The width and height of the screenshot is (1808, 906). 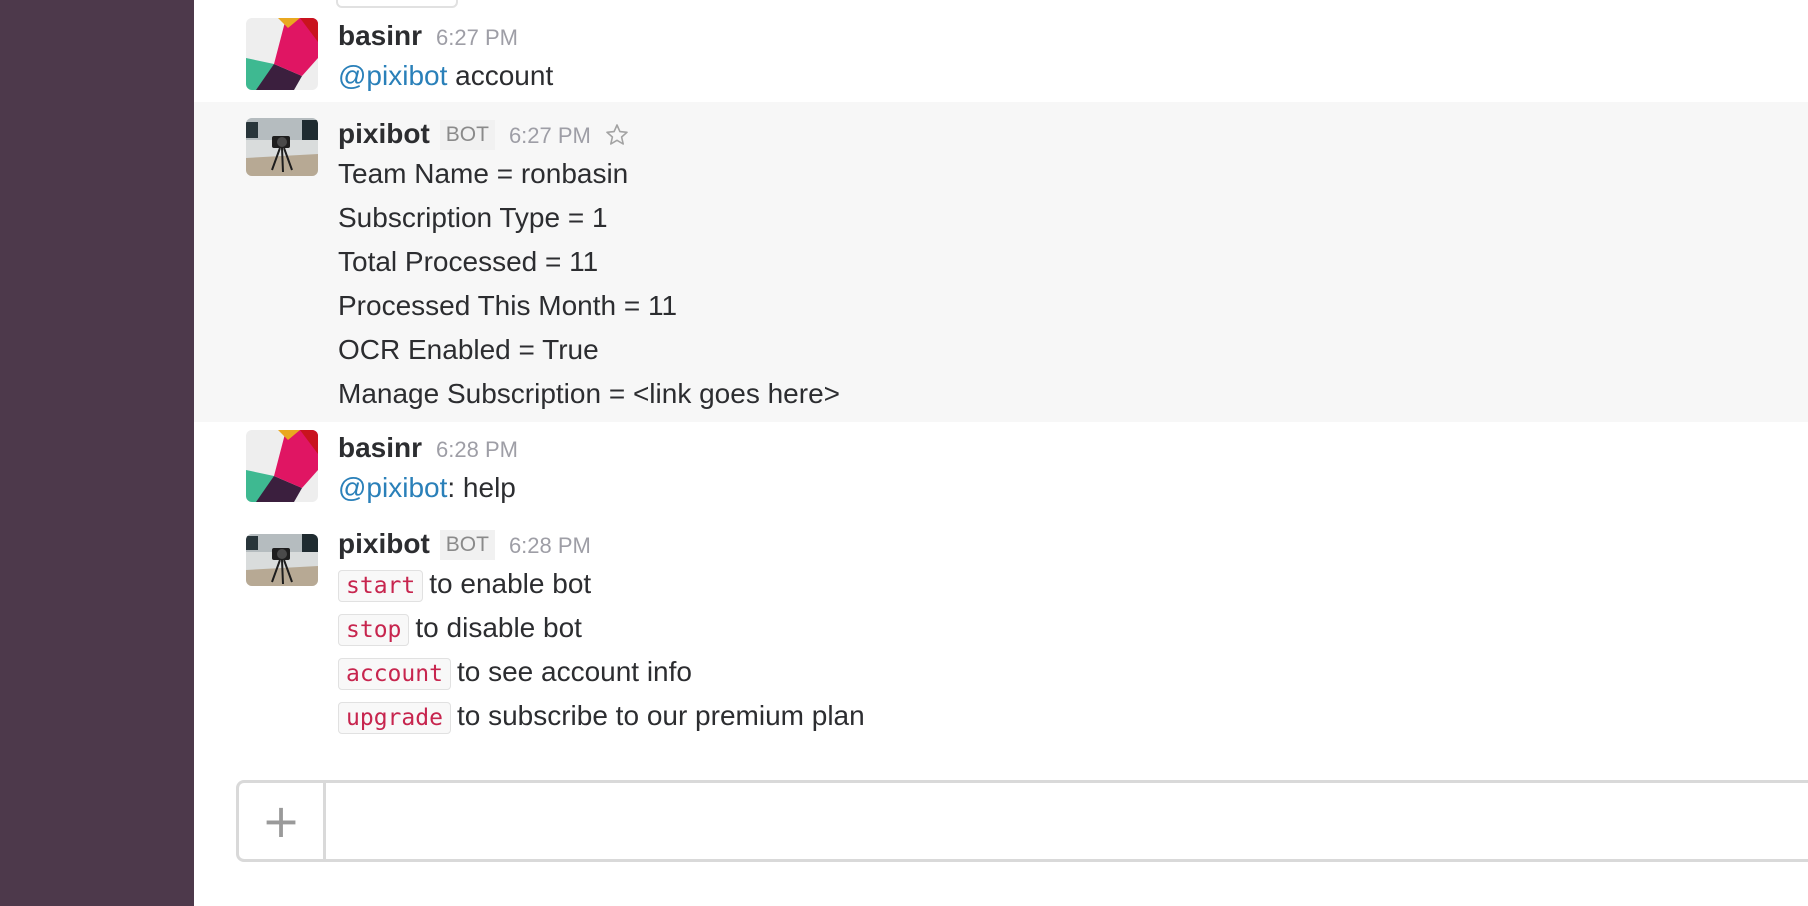 What do you see at coordinates (1001, 471) in the screenshot?
I see `message-item: basinr 6:28 PM @pixibot: help` at bounding box center [1001, 471].